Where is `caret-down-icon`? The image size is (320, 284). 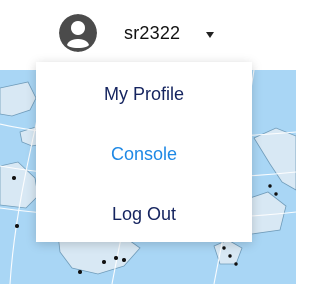 caret-down-icon is located at coordinates (210, 34).